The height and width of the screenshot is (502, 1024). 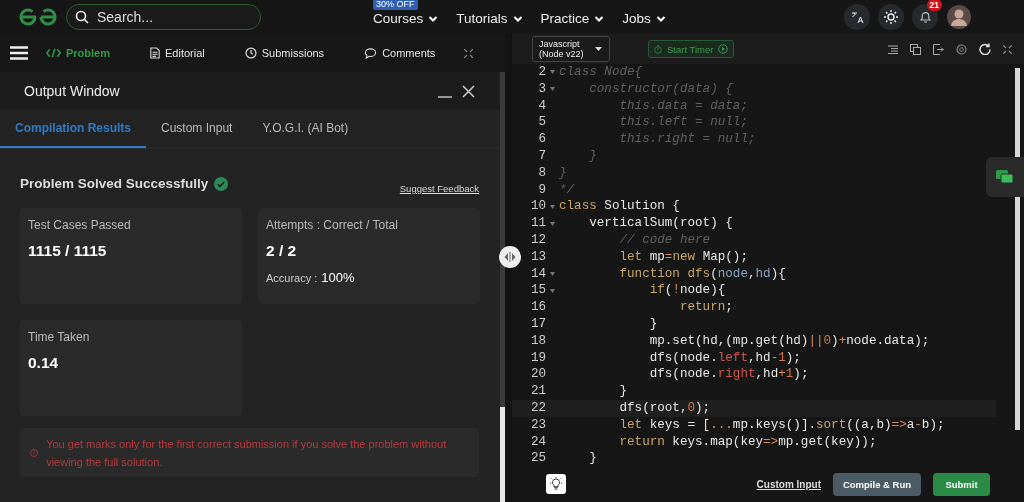 I want to click on problem-tab: Editorial, so click(x=177, y=53).